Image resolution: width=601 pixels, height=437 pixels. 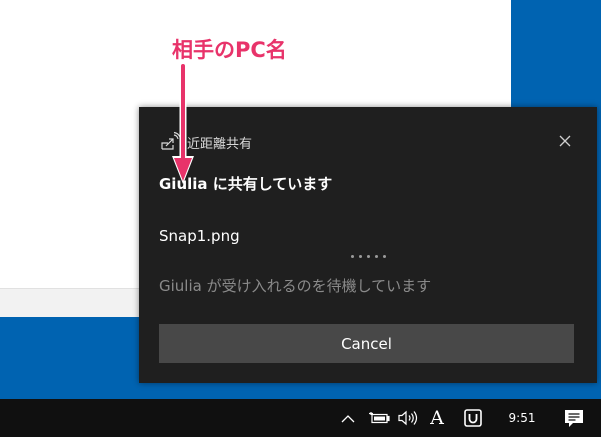 I want to click on ime-status-icon, so click(x=473, y=418).